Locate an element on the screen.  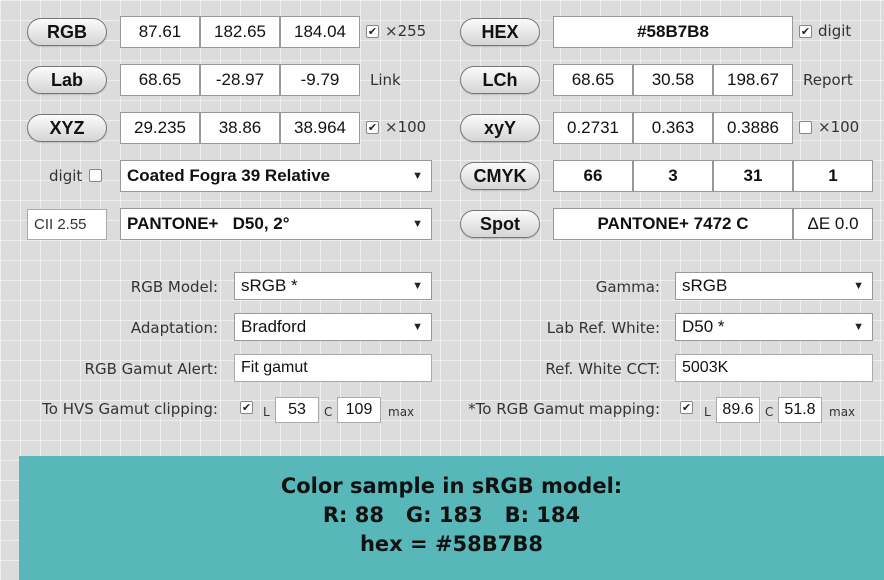
mapping-l-label: L is located at coordinates (707, 412).